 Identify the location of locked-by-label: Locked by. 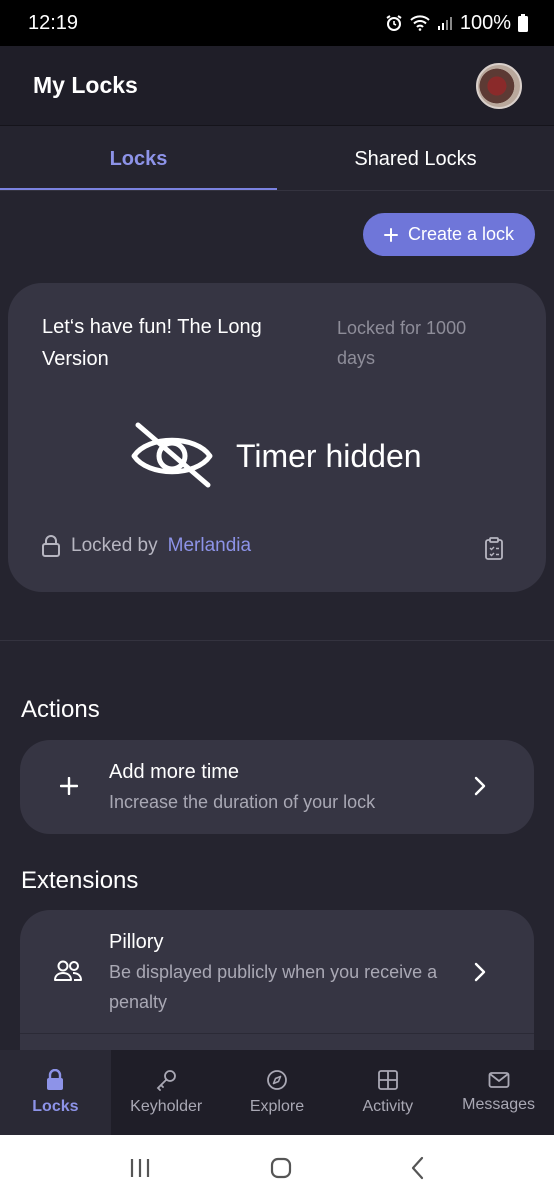
(114, 545).